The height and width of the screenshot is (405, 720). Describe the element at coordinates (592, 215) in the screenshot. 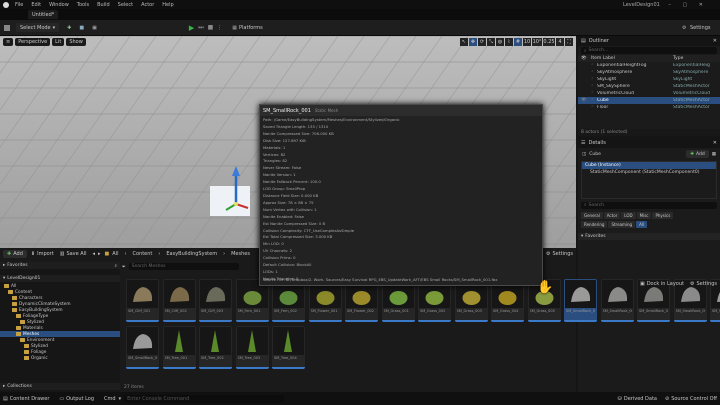

I see `filter-tab-general: General` at that location.